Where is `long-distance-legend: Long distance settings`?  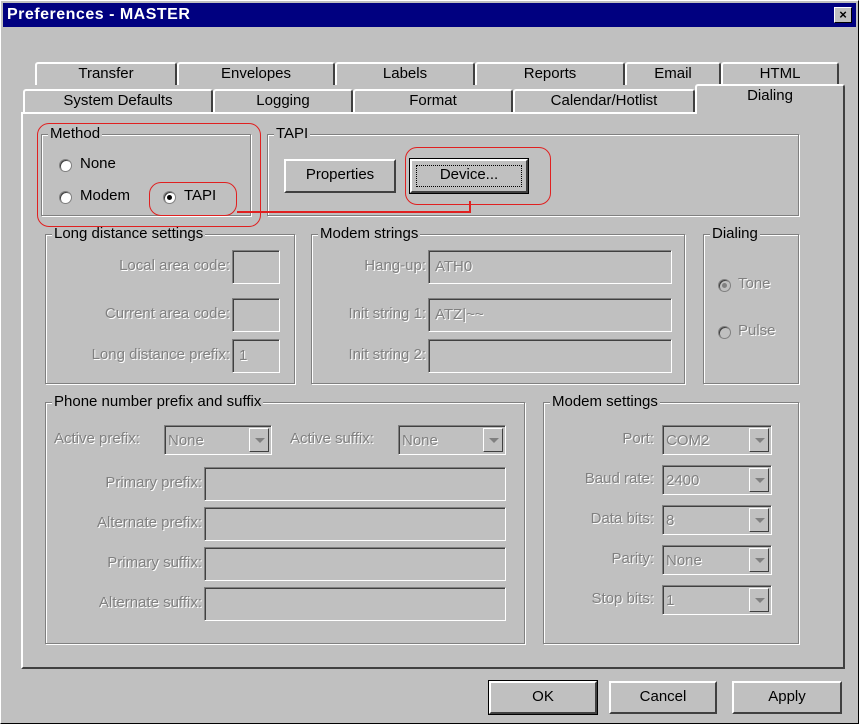
long-distance-legend: Long distance settings is located at coordinates (129, 233).